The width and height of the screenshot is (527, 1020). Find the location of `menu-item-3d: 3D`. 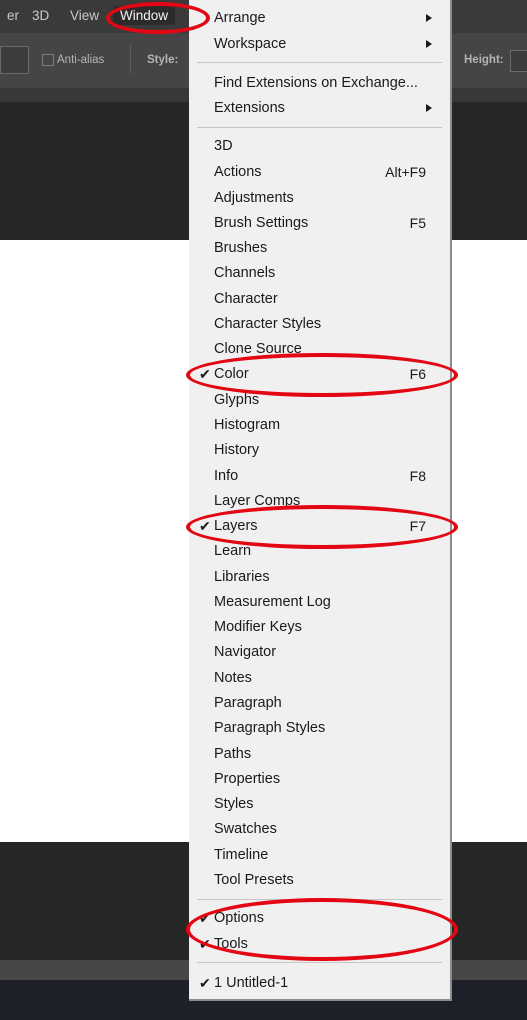

menu-item-3d: 3D is located at coordinates (319, 146).